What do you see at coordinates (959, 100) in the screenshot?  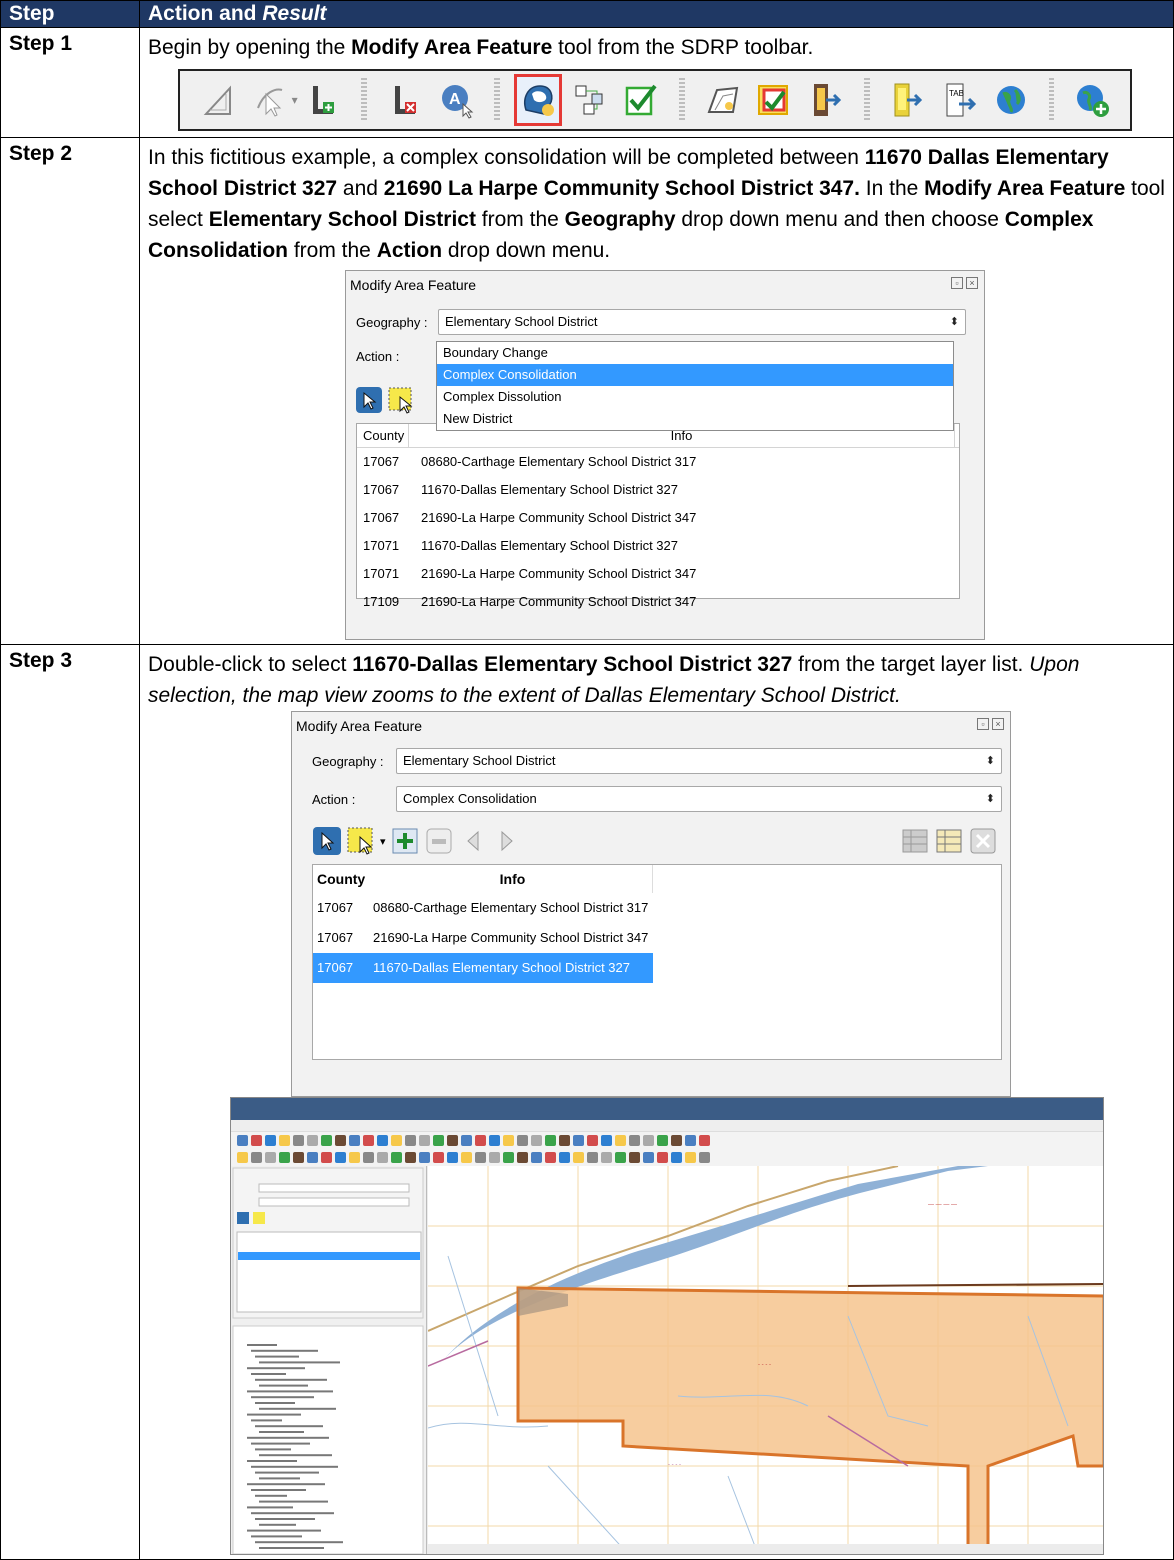 I see `tab-export-icon: TAB` at bounding box center [959, 100].